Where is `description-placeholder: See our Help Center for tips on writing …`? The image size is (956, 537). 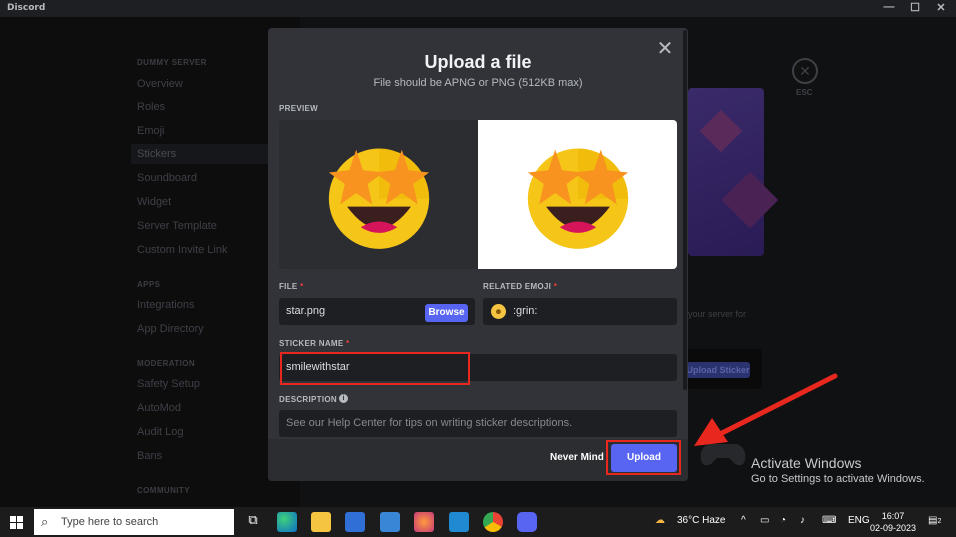 description-placeholder: See our Help Center for tips on writing … is located at coordinates (429, 423).